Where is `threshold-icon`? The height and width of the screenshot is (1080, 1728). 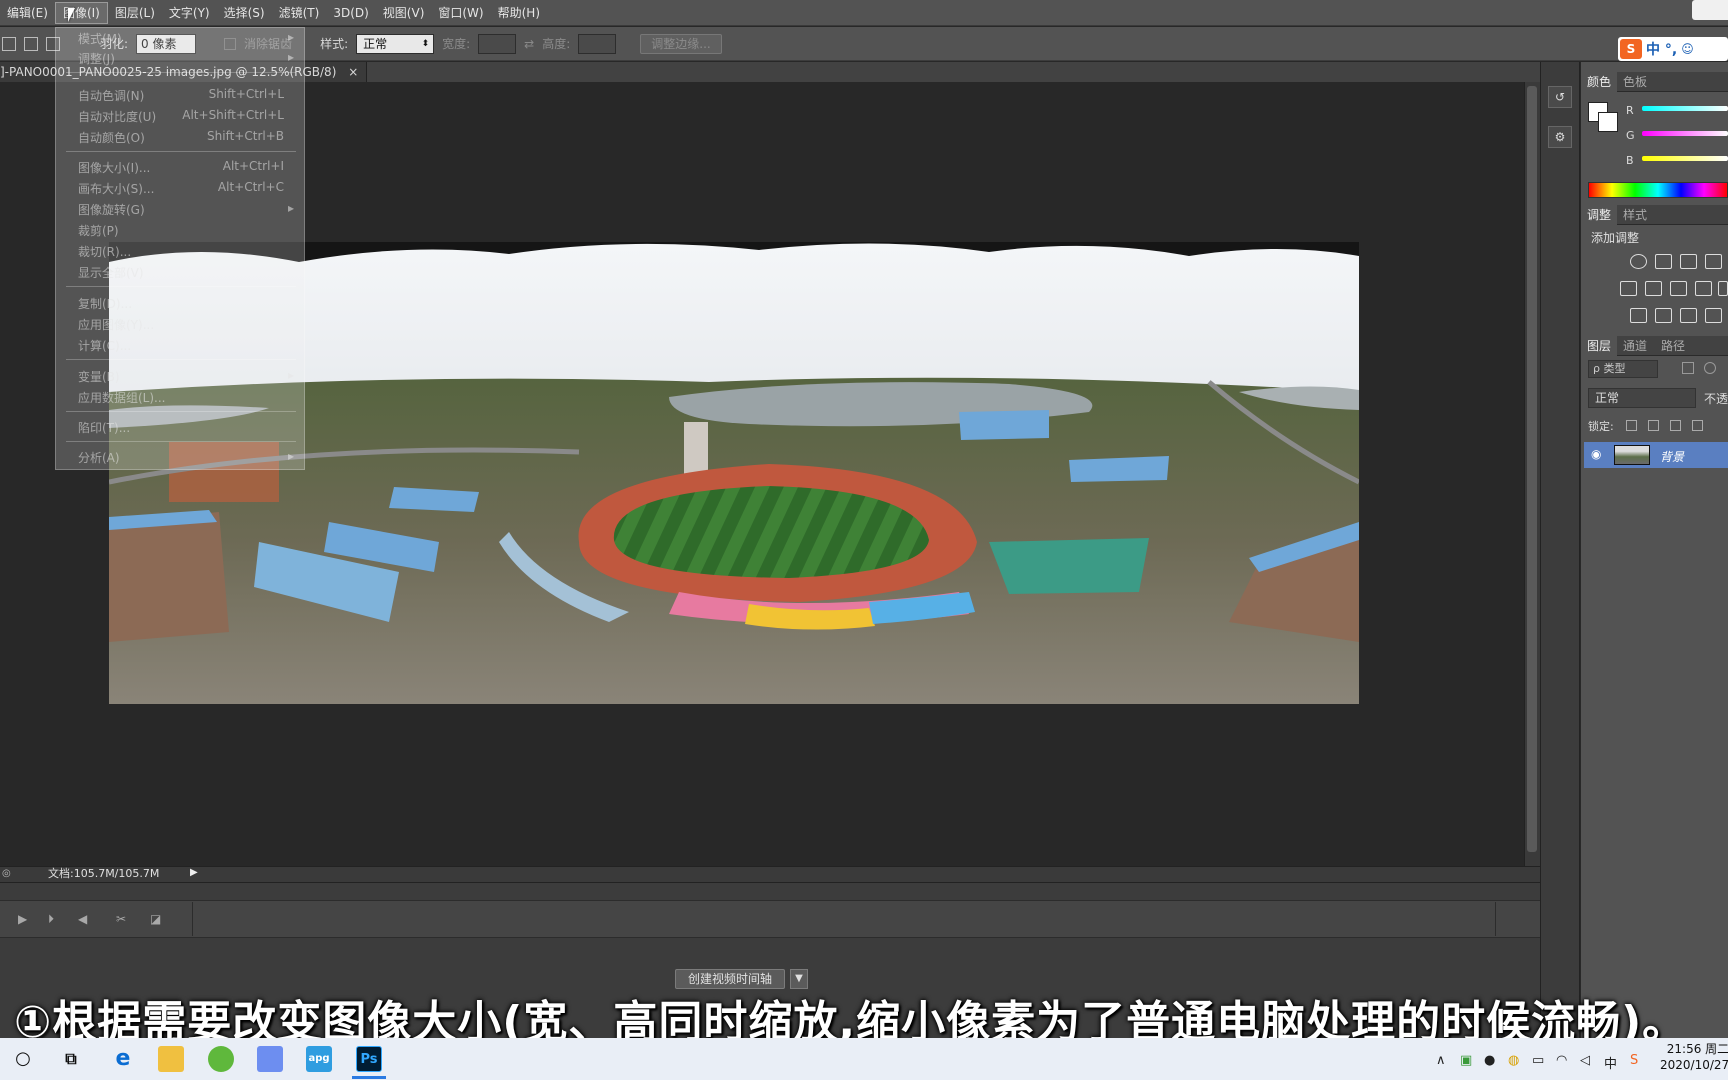
threshold-icon is located at coordinates (1688, 315).